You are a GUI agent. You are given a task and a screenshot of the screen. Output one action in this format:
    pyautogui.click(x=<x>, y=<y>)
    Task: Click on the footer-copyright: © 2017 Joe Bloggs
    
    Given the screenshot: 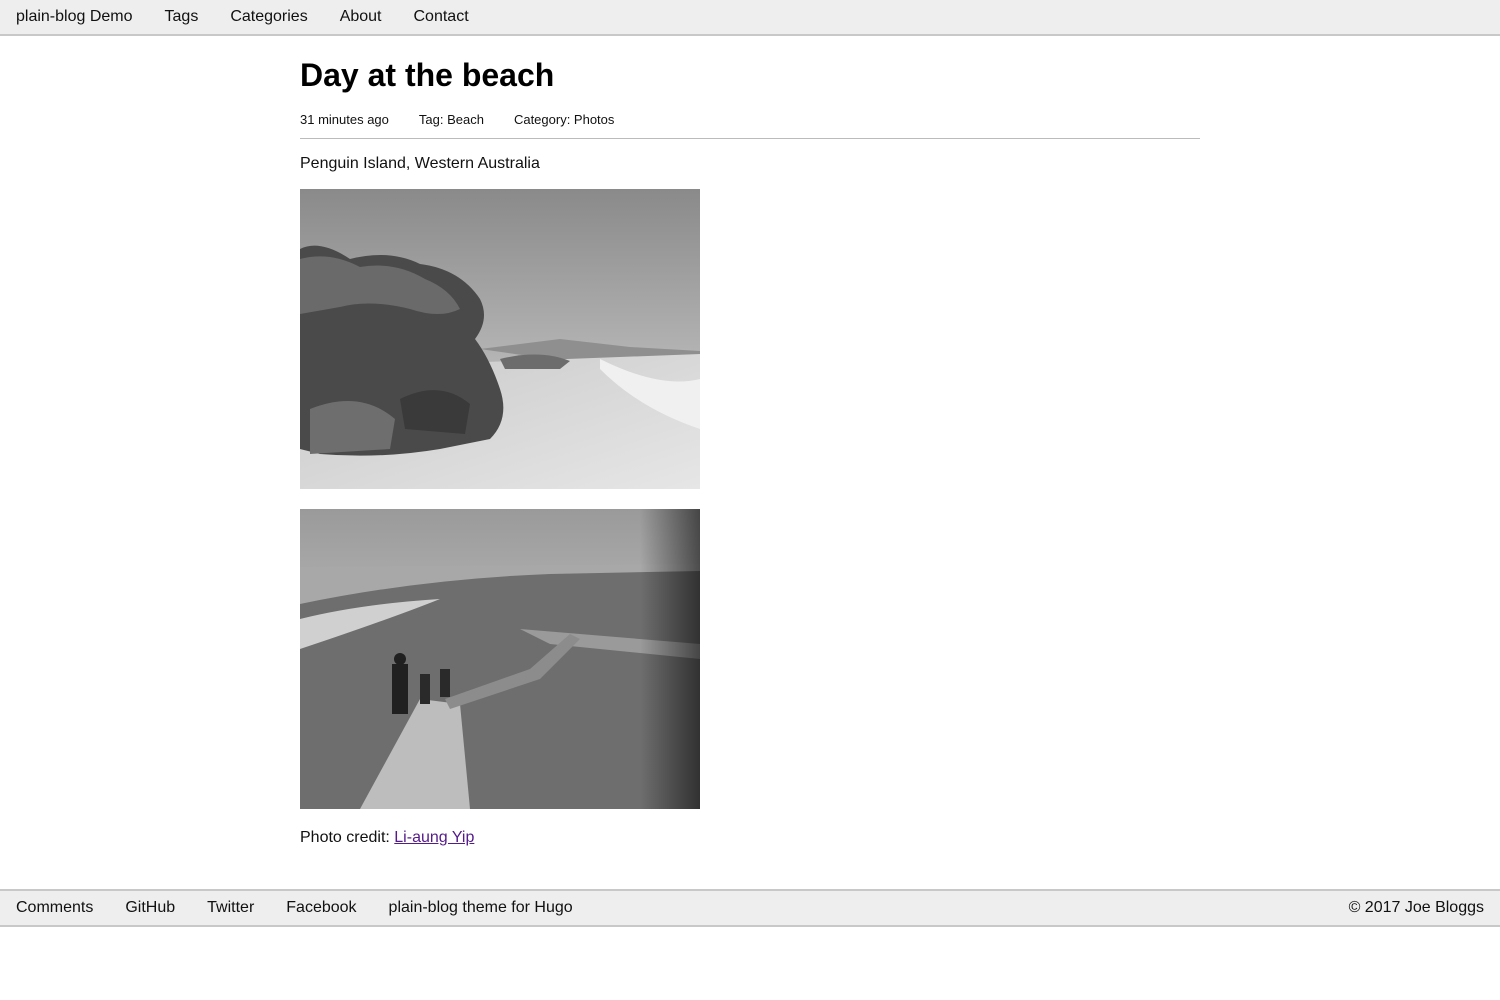 What is the action you would take?
    pyautogui.click(x=1416, y=907)
    